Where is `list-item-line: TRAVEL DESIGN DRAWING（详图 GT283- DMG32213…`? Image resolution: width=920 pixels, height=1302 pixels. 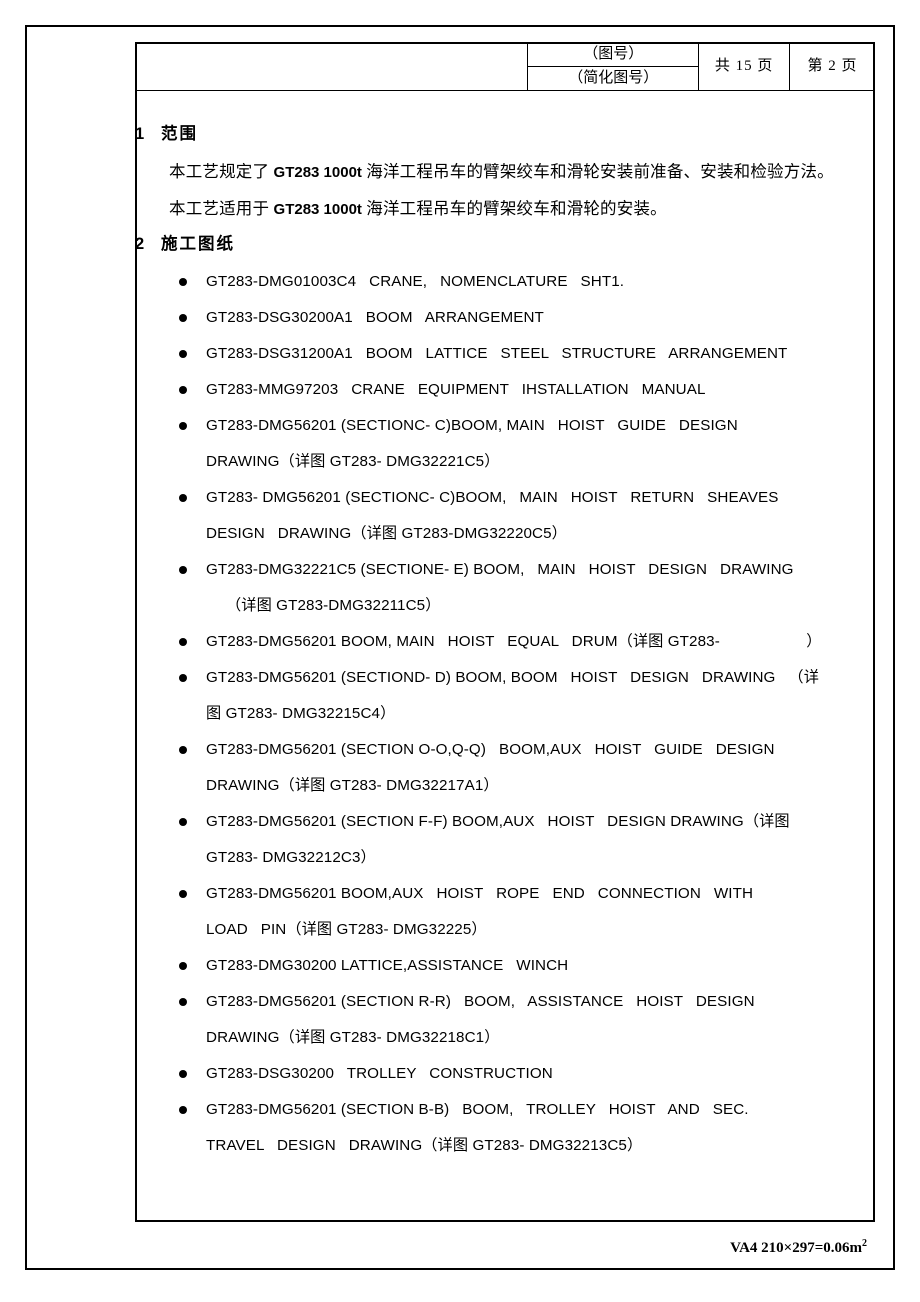
list-item-line: TRAVEL DESIGN DRAWING（详图 GT283- DMG32213… is located at coordinates (424, 1145).